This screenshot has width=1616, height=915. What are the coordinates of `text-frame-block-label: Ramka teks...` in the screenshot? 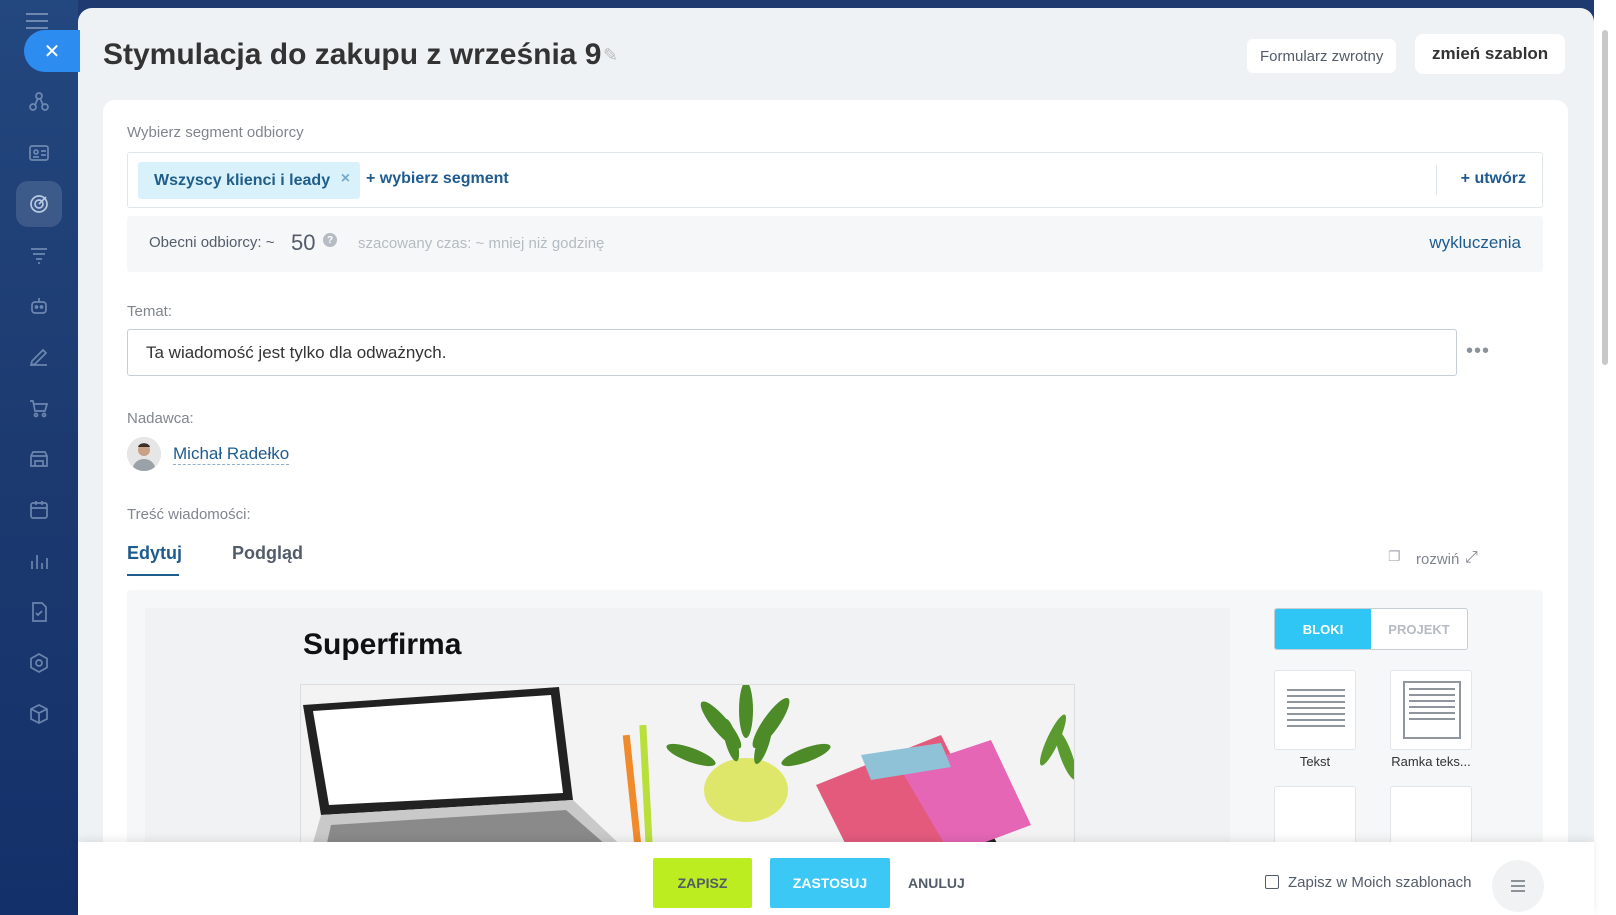 It's located at (1431, 761).